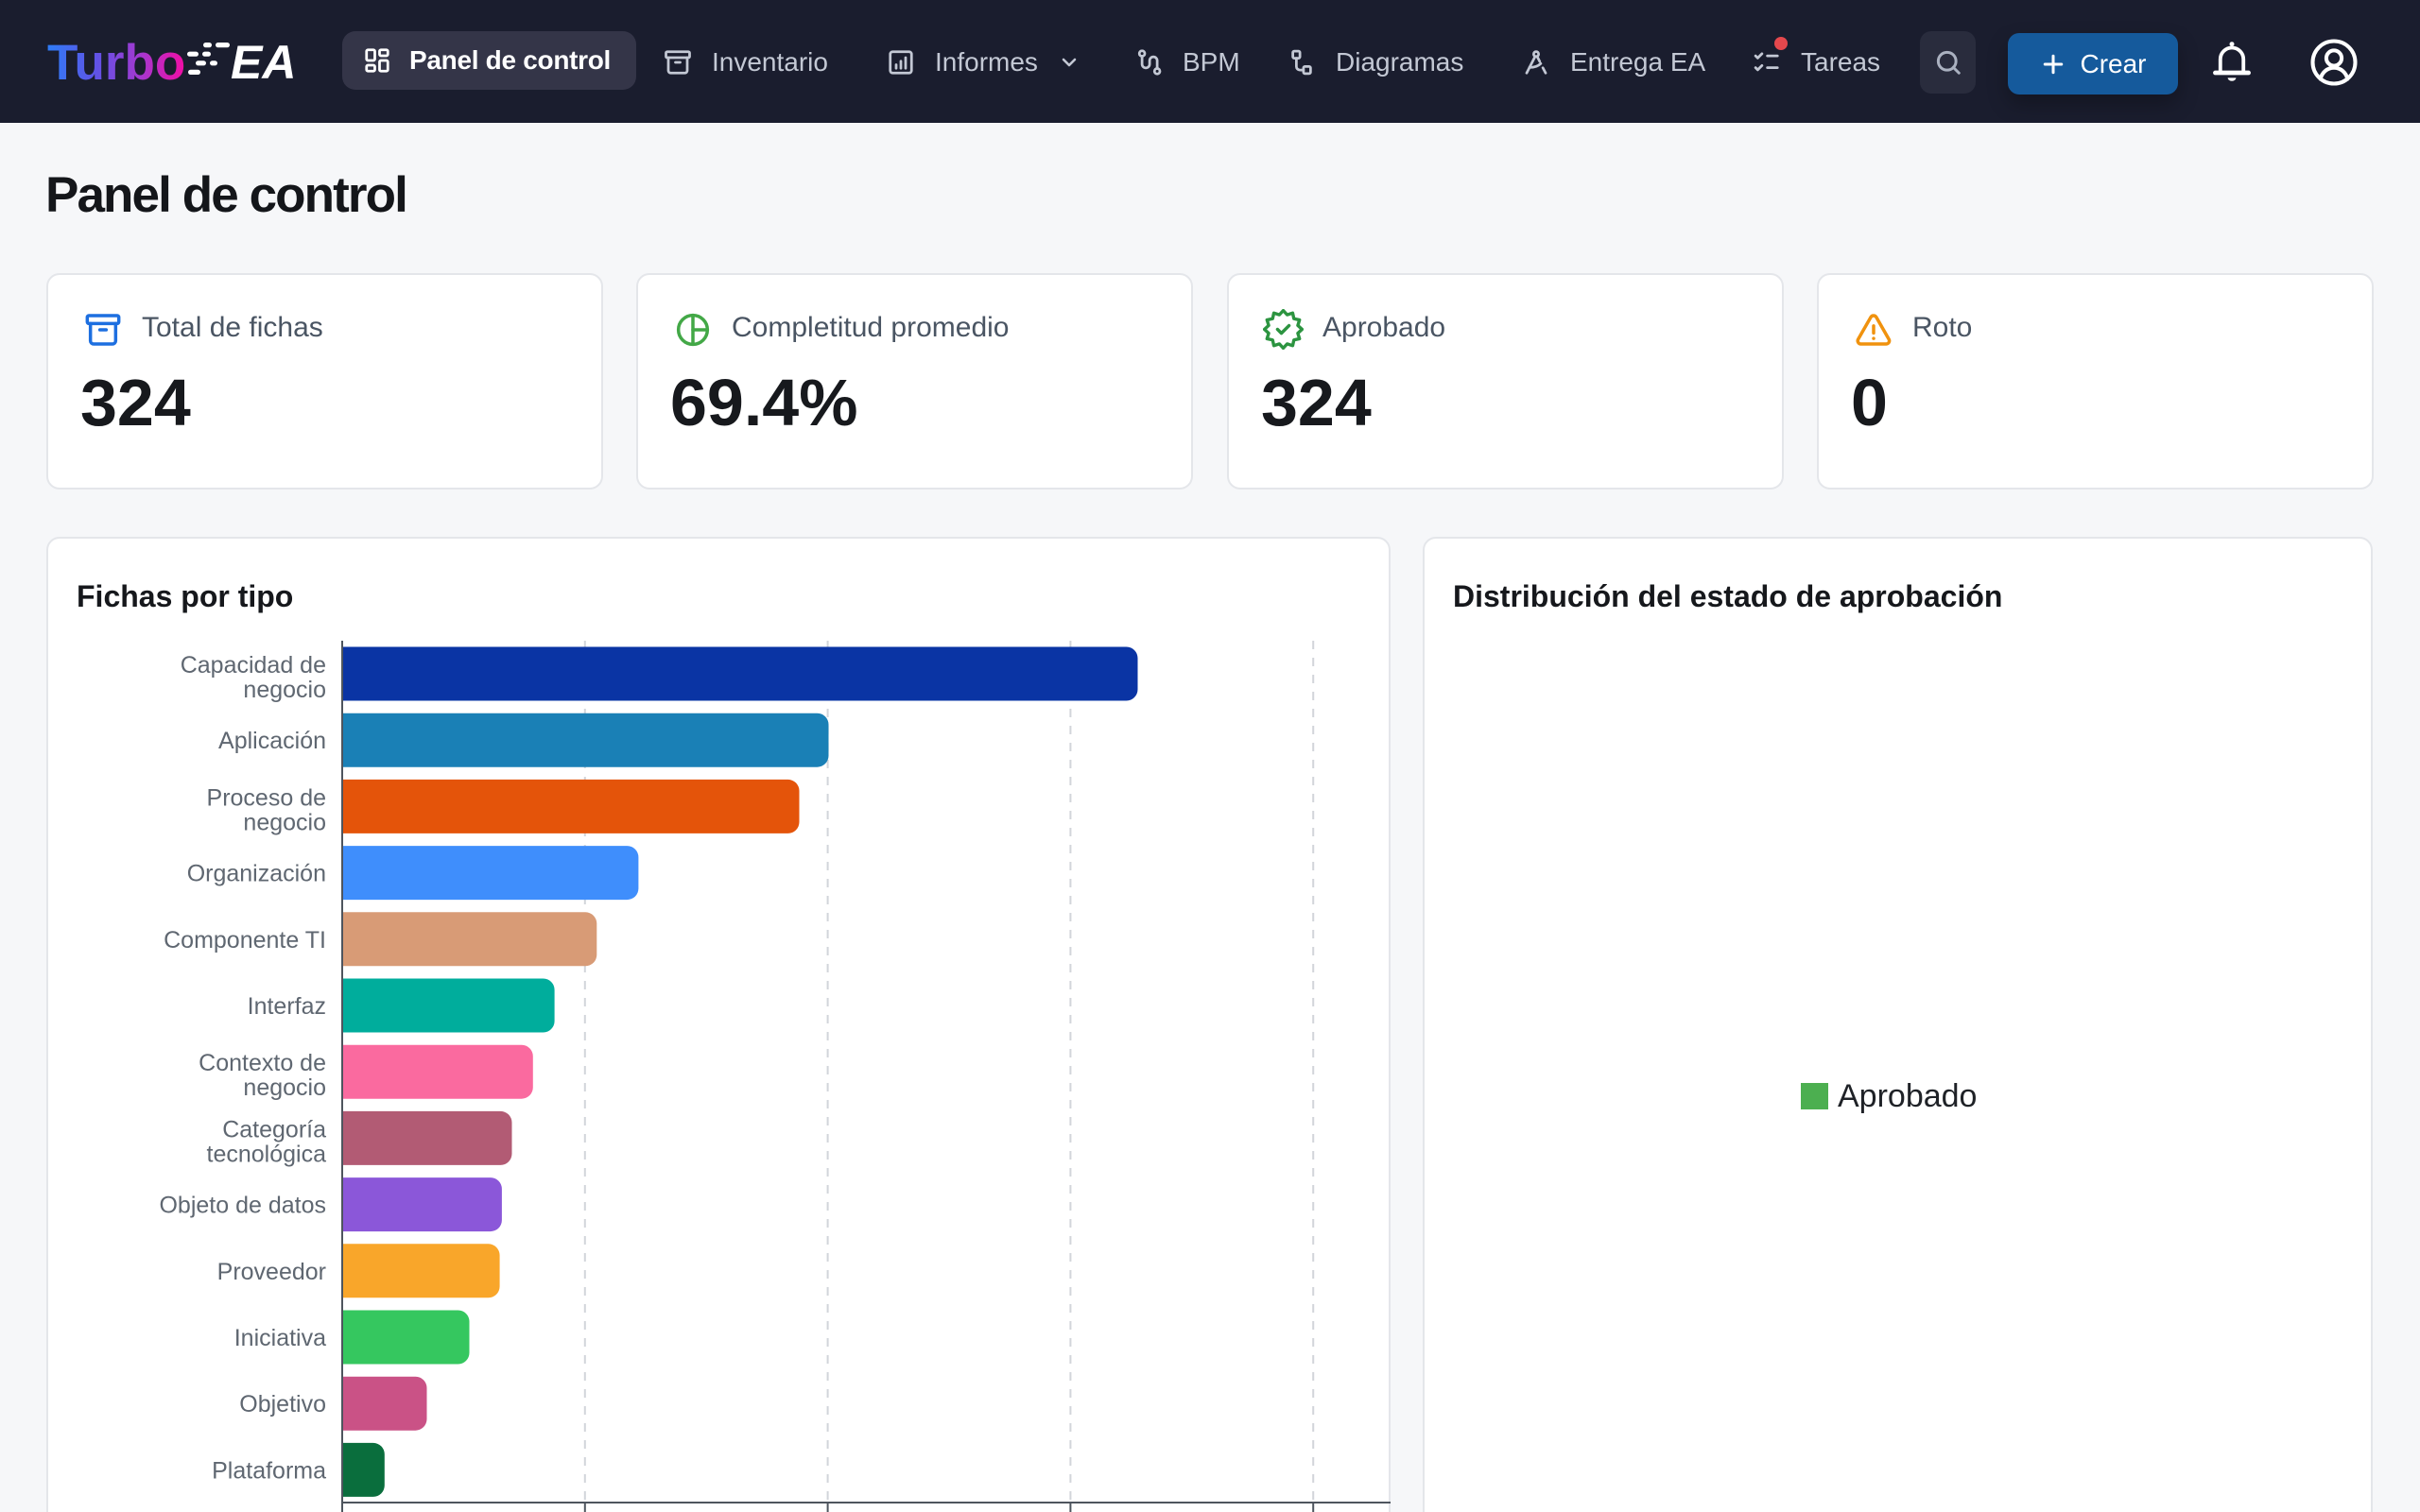 The height and width of the screenshot is (1512, 2420). I want to click on svg-text: Aplicación, so click(272, 741).